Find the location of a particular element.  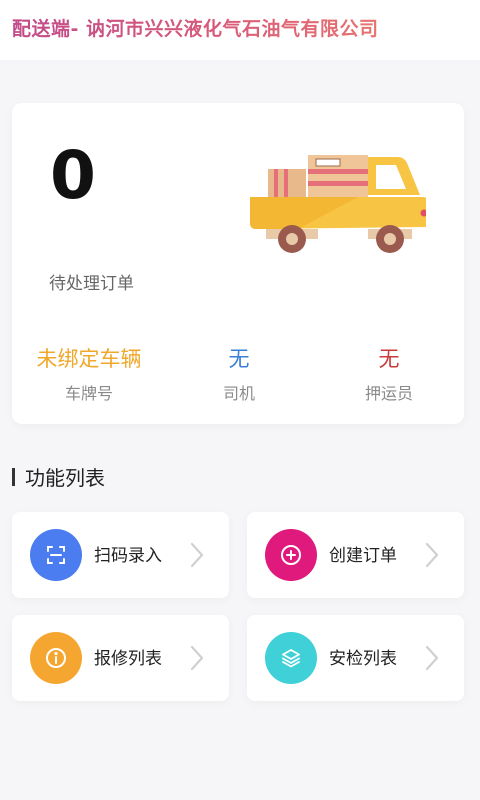

scan-entry-tile: 扫码录入 is located at coordinates (120, 555).